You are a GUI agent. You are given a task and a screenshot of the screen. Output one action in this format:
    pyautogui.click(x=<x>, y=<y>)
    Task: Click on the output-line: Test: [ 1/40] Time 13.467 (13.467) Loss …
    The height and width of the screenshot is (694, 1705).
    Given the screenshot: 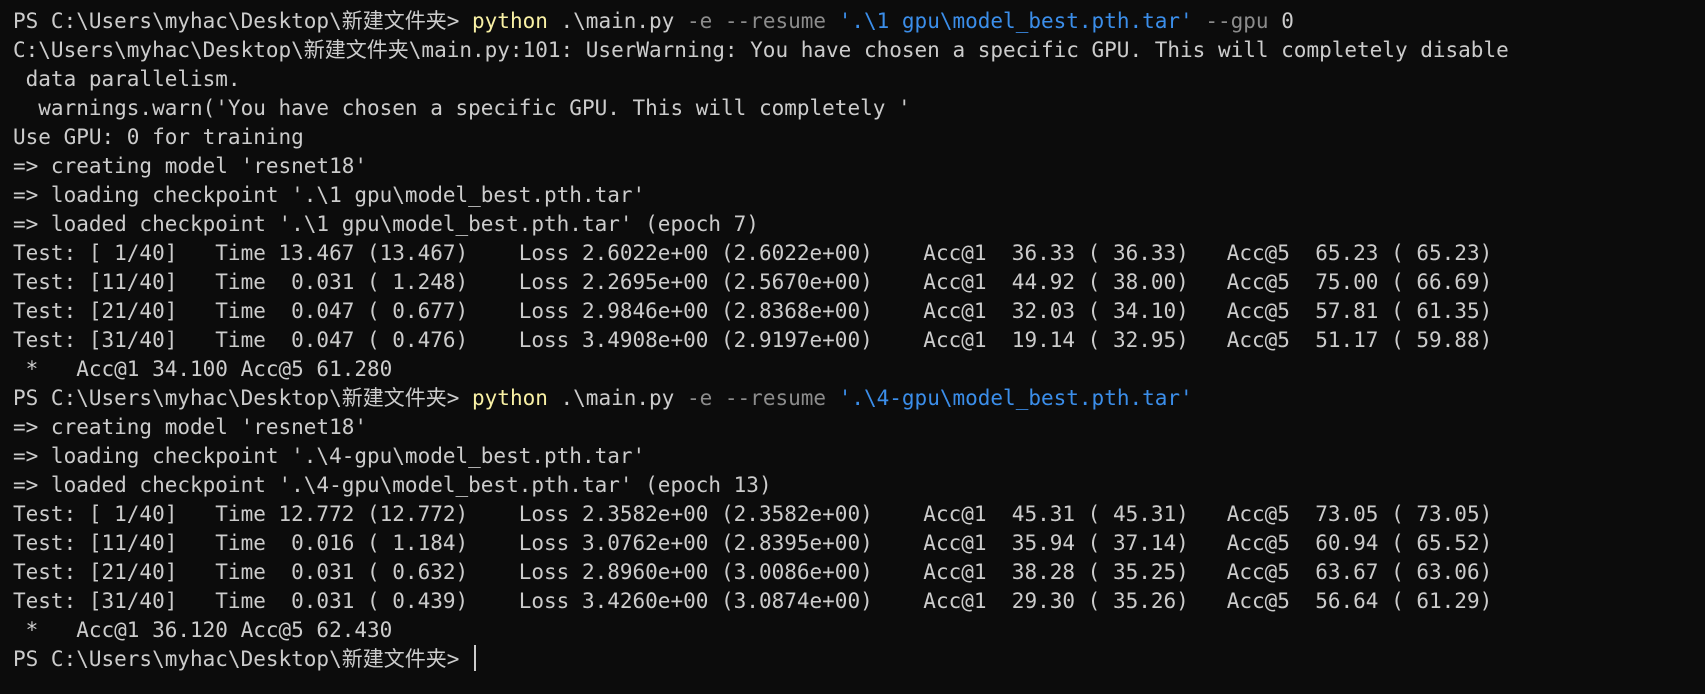 What is the action you would take?
    pyautogui.click(x=753, y=253)
    